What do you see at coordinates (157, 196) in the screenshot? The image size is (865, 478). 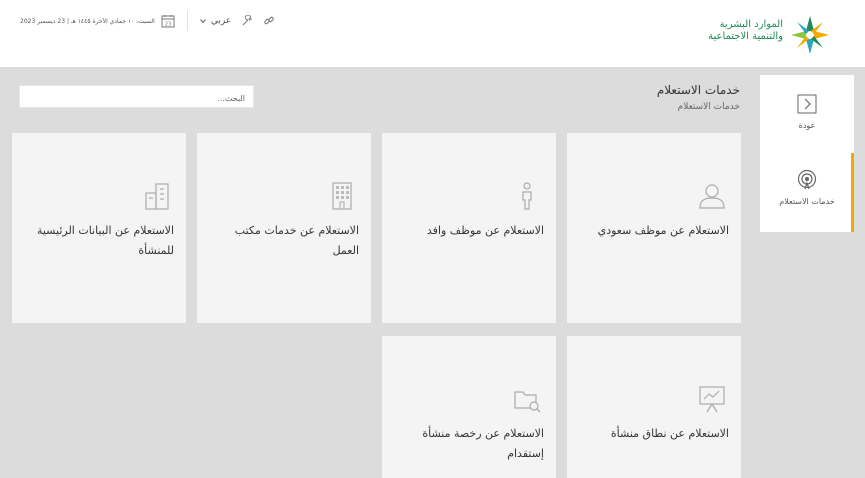 I see `buildings-icon` at bounding box center [157, 196].